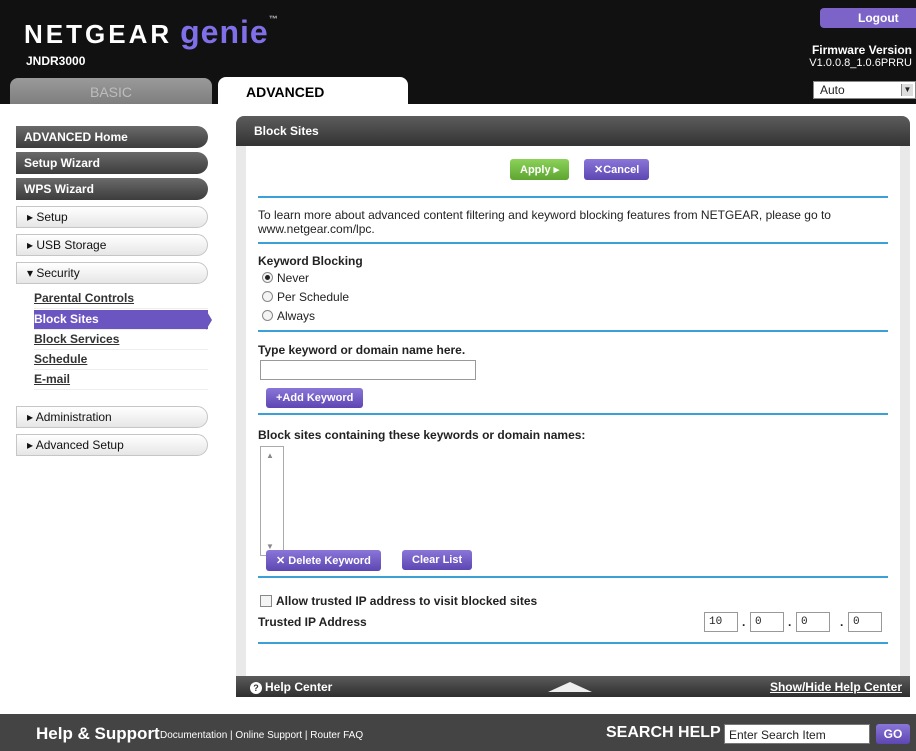  I want to click on radio-per-schedule-label: Per Schedule, so click(313, 297).